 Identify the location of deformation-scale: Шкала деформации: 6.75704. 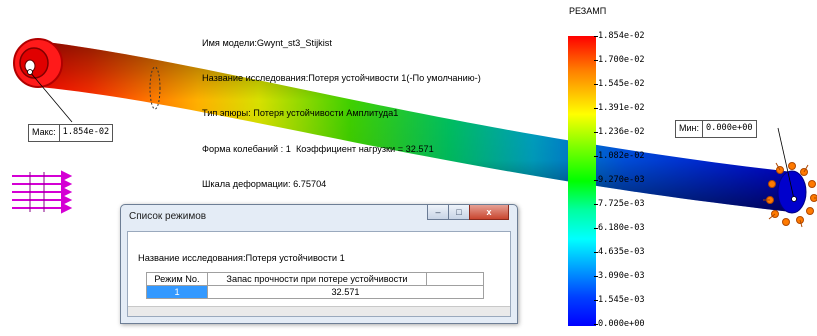
(264, 184).